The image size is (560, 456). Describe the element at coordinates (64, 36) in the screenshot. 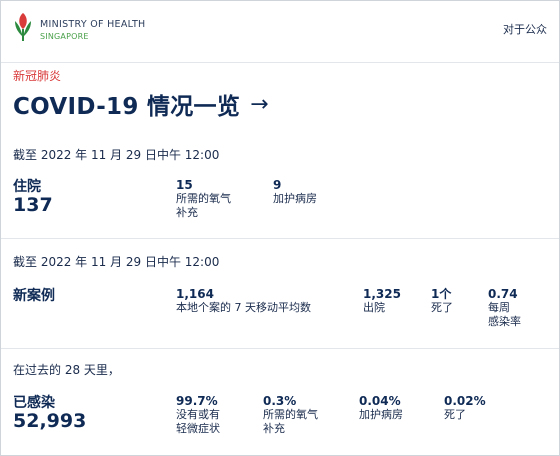

I see `org-subtitle: SINGAPORE` at that location.